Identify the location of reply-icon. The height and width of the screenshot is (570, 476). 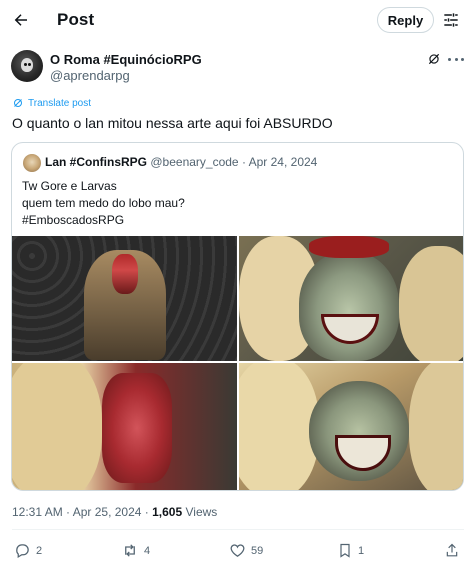
(22, 551).